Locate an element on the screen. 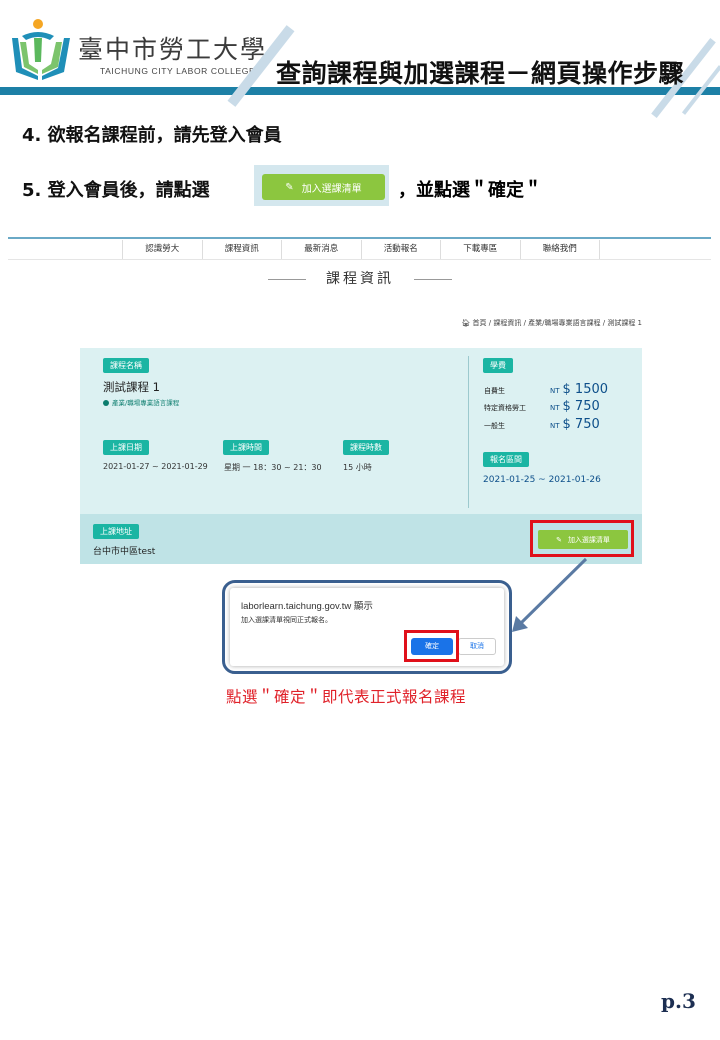 The image size is (720, 1040). document-title: 查詢課程與加選課程－網頁操作步驟 is located at coordinates (480, 73).